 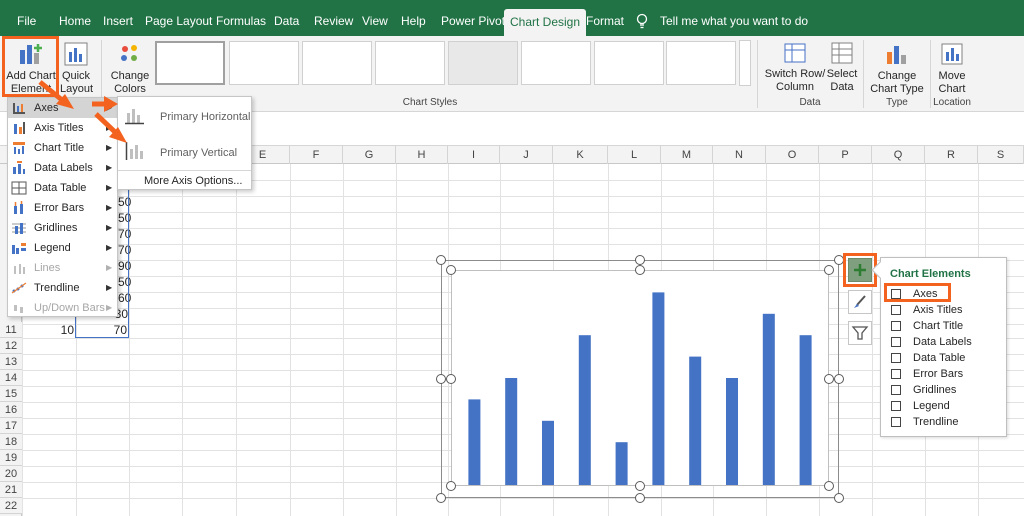 What do you see at coordinates (11, 378) in the screenshot?
I see `row-header: 14` at bounding box center [11, 378].